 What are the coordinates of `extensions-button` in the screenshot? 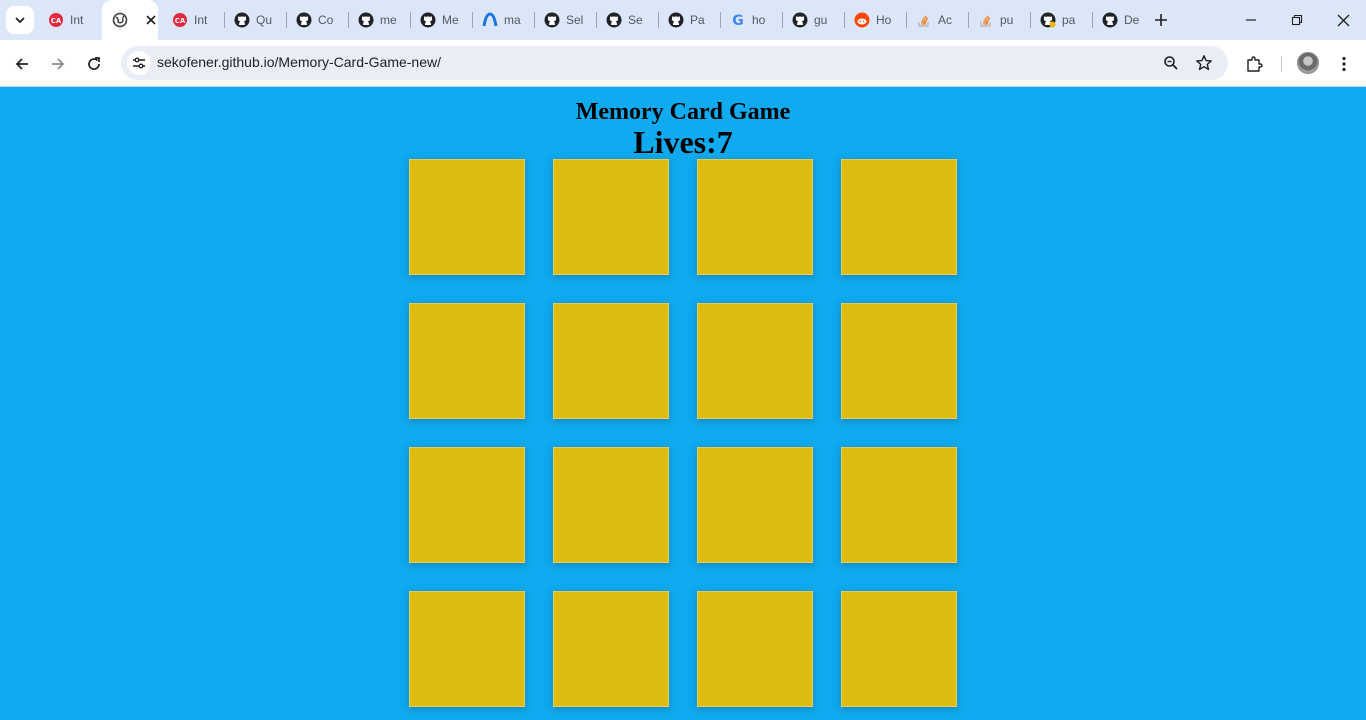 It's located at (1254, 64).